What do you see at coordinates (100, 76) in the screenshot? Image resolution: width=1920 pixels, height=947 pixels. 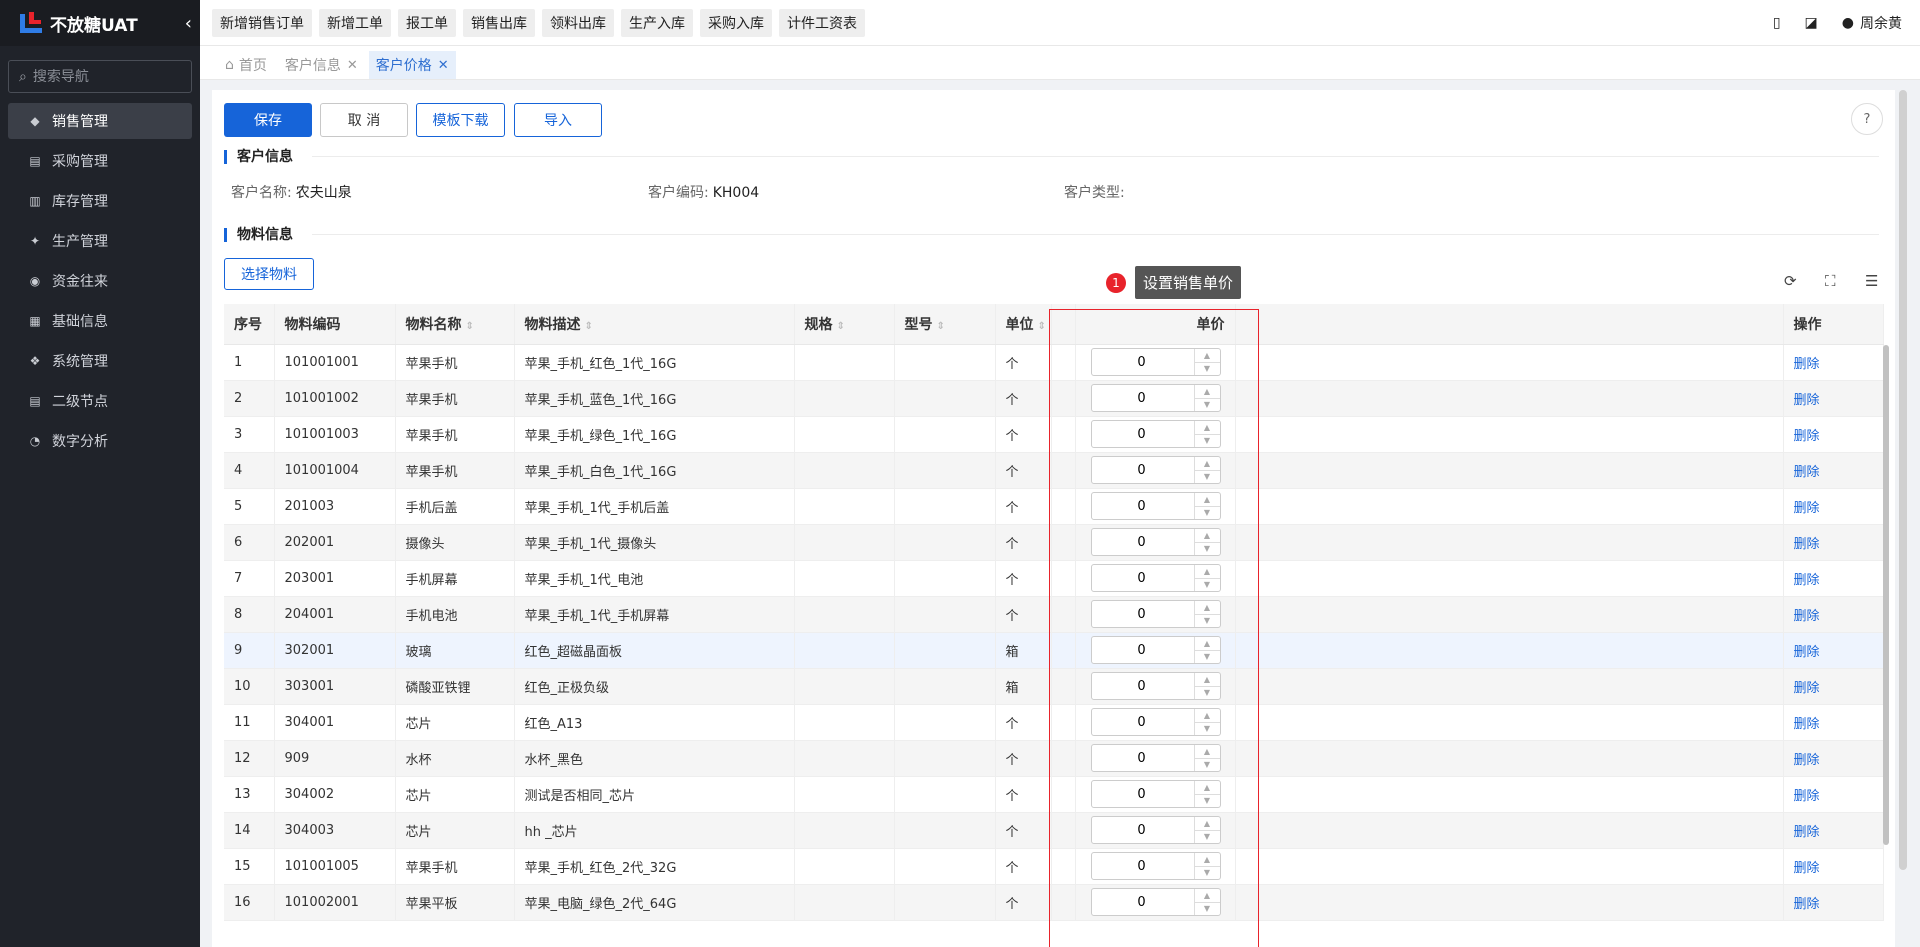 I see `nav-search: ⌕` at bounding box center [100, 76].